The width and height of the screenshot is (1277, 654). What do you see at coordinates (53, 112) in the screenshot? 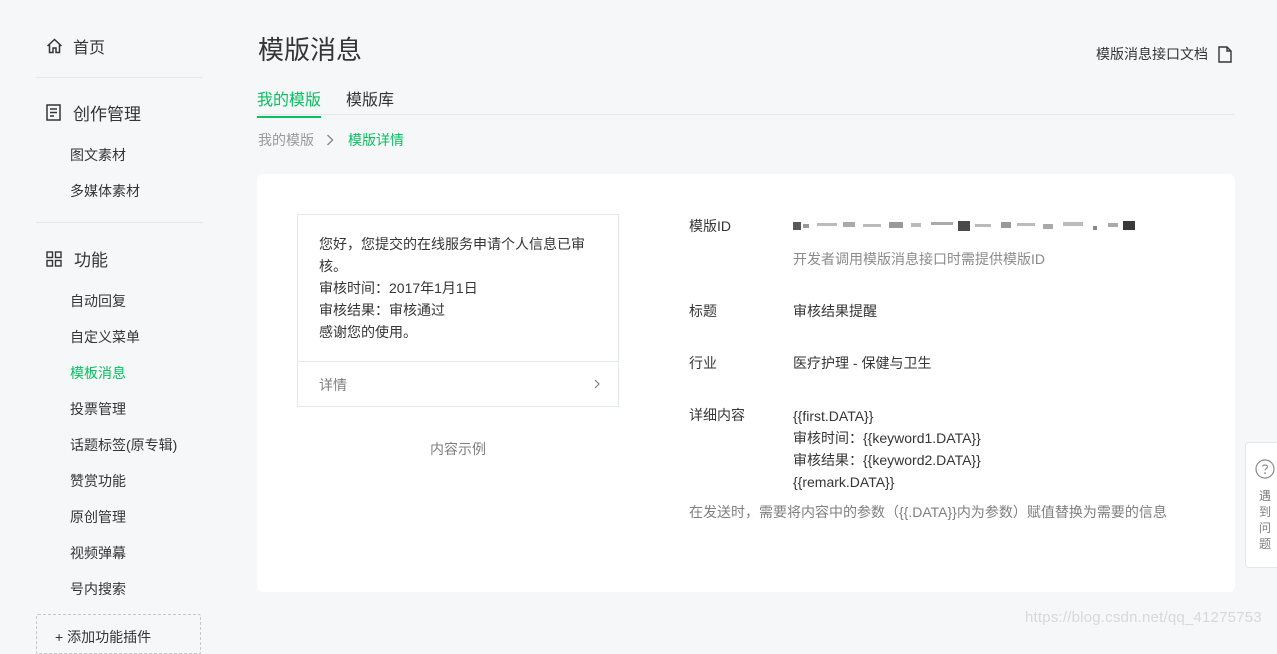
I see `document-icon` at bounding box center [53, 112].